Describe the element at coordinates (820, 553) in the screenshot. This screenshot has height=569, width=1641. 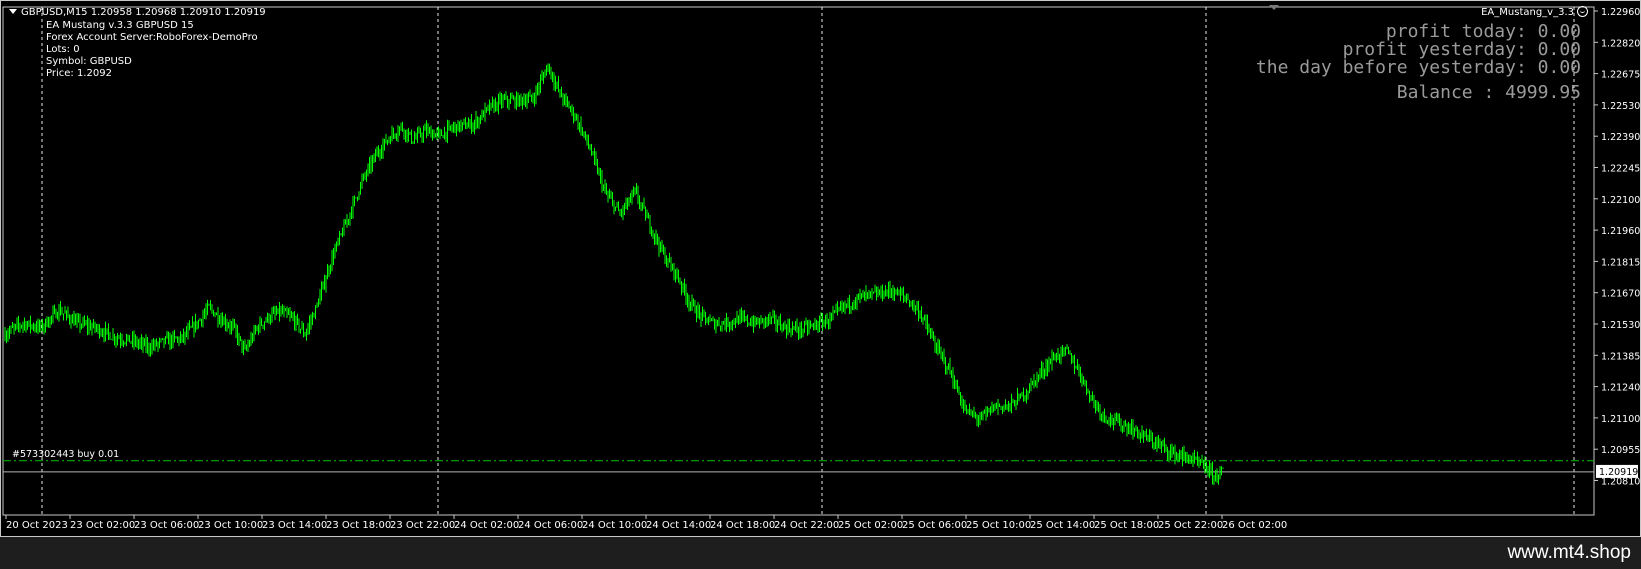
I see `footer-bar: www.mt4.shop` at that location.